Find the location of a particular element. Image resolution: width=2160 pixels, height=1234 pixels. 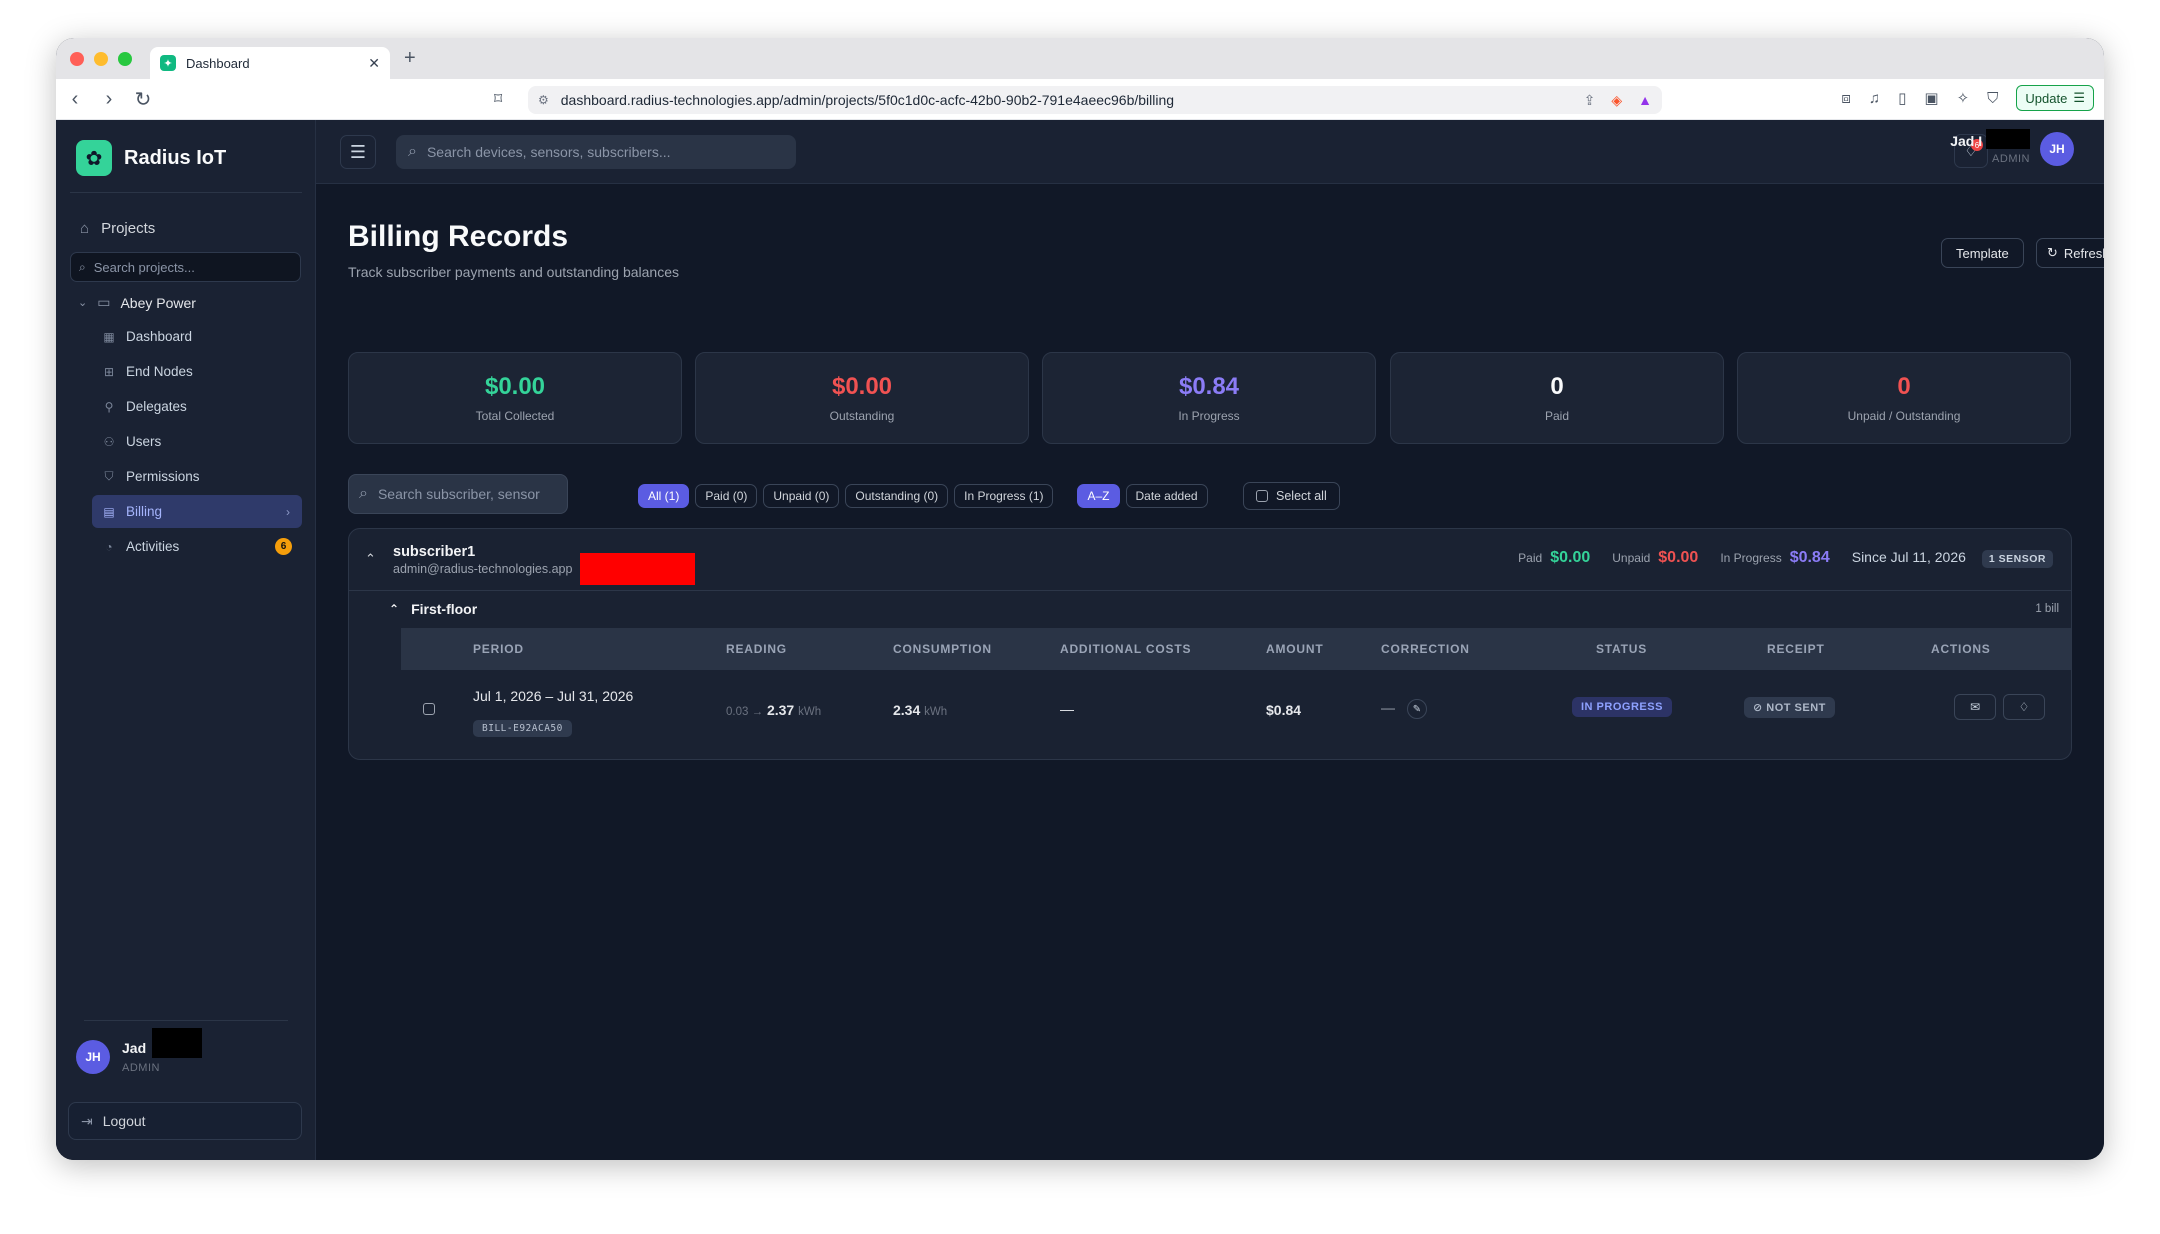

grid-icon: ▦ is located at coordinates (109, 336).